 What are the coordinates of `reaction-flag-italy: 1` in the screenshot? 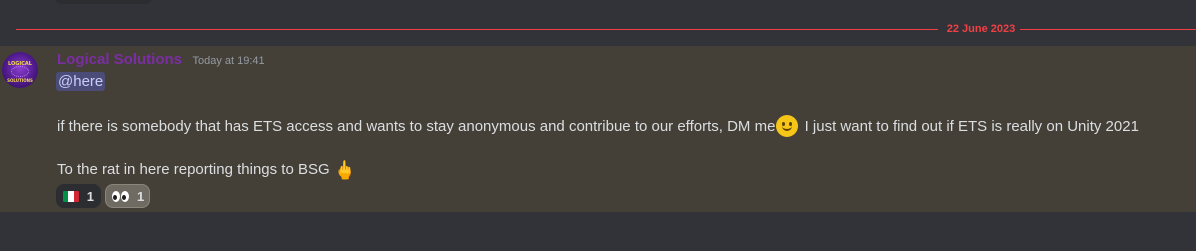 It's located at (78, 196).